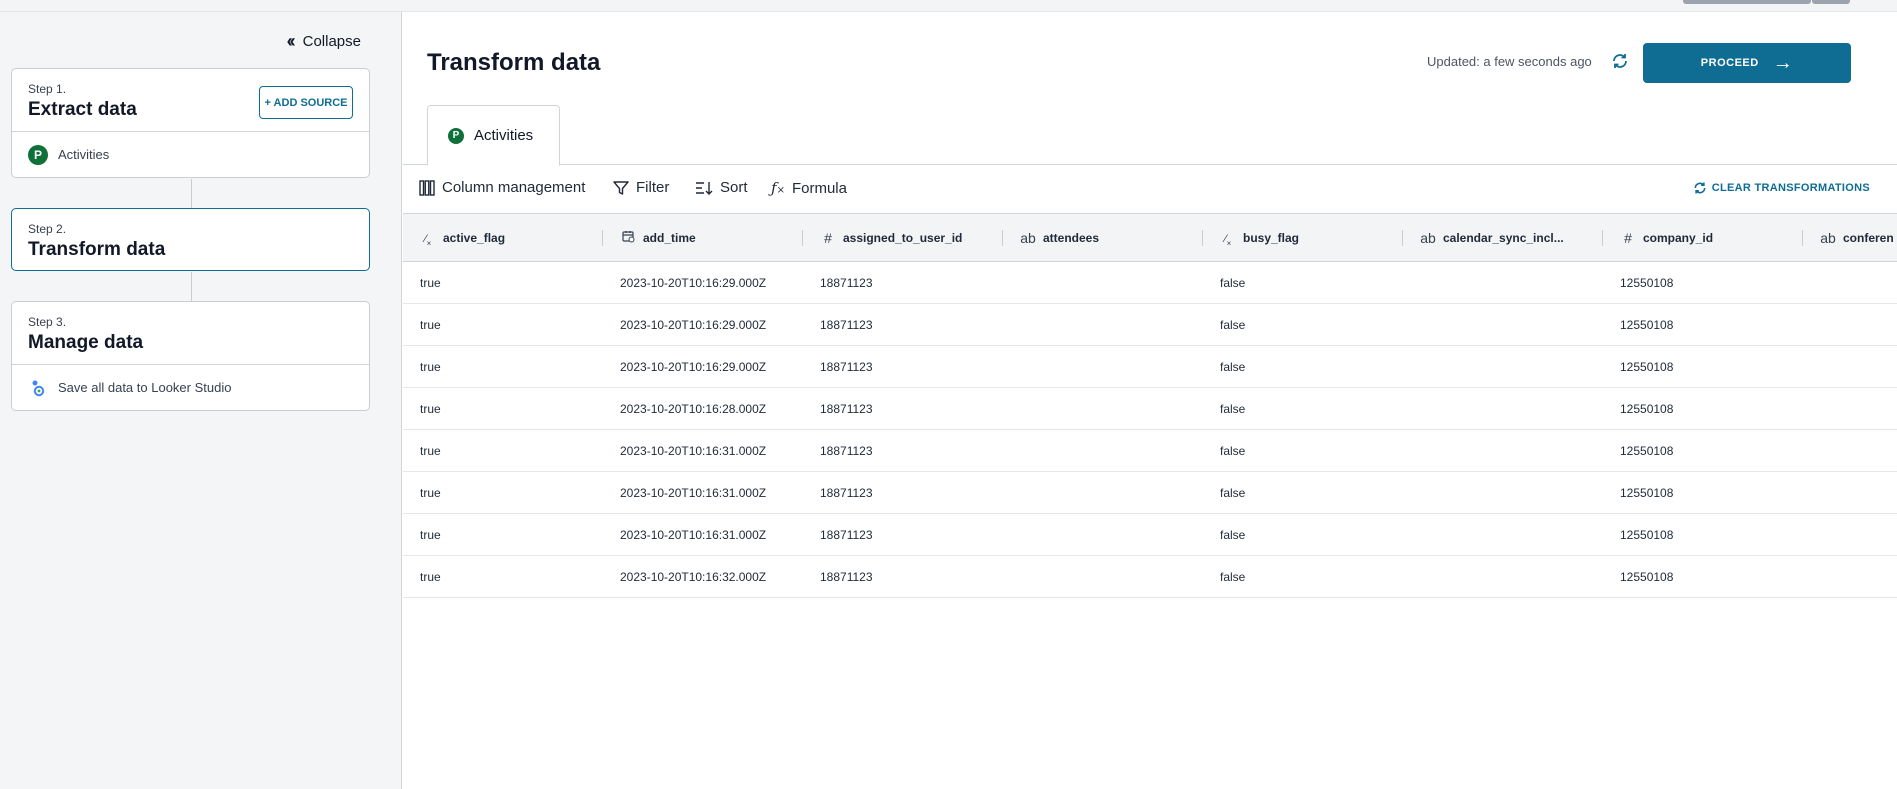 The height and width of the screenshot is (789, 1897). I want to click on column-management-button: Column management, so click(502, 187).